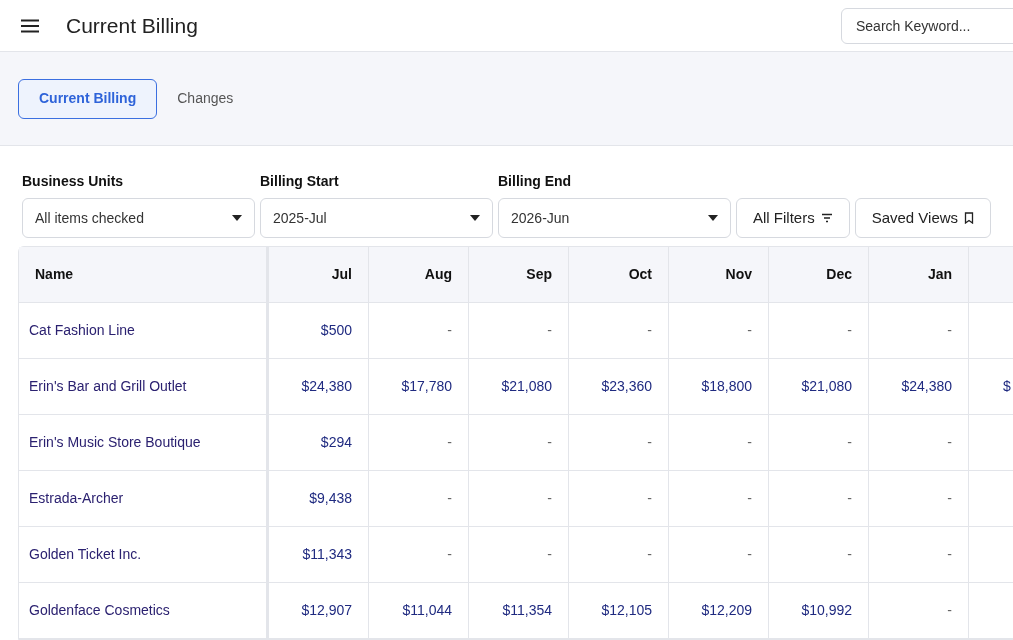  I want to click on row-name: Cat Fashion Line, so click(82, 330).